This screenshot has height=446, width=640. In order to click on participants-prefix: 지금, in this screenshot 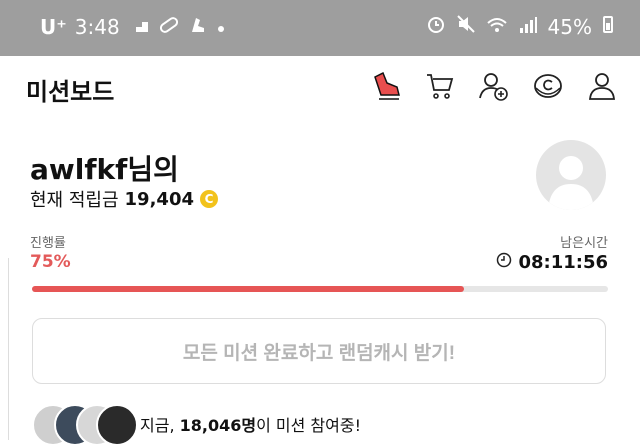, I will do `click(160, 425)`.